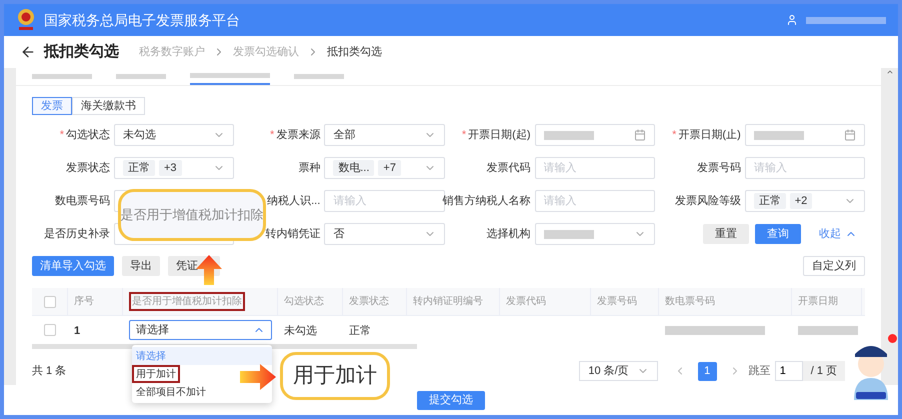  What do you see at coordinates (200, 330) in the screenshot?
I see `select-field: 请选择` at bounding box center [200, 330].